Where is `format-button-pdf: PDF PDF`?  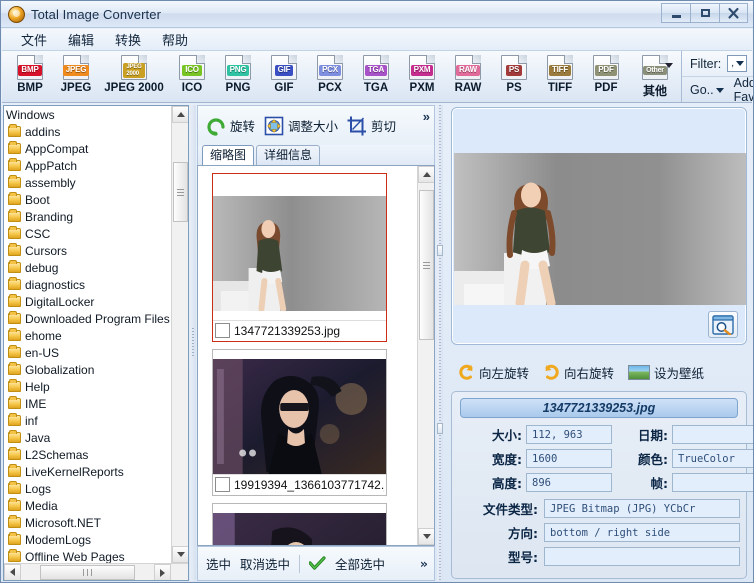 format-button-pdf: PDF PDF is located at coordinates (606, 73).